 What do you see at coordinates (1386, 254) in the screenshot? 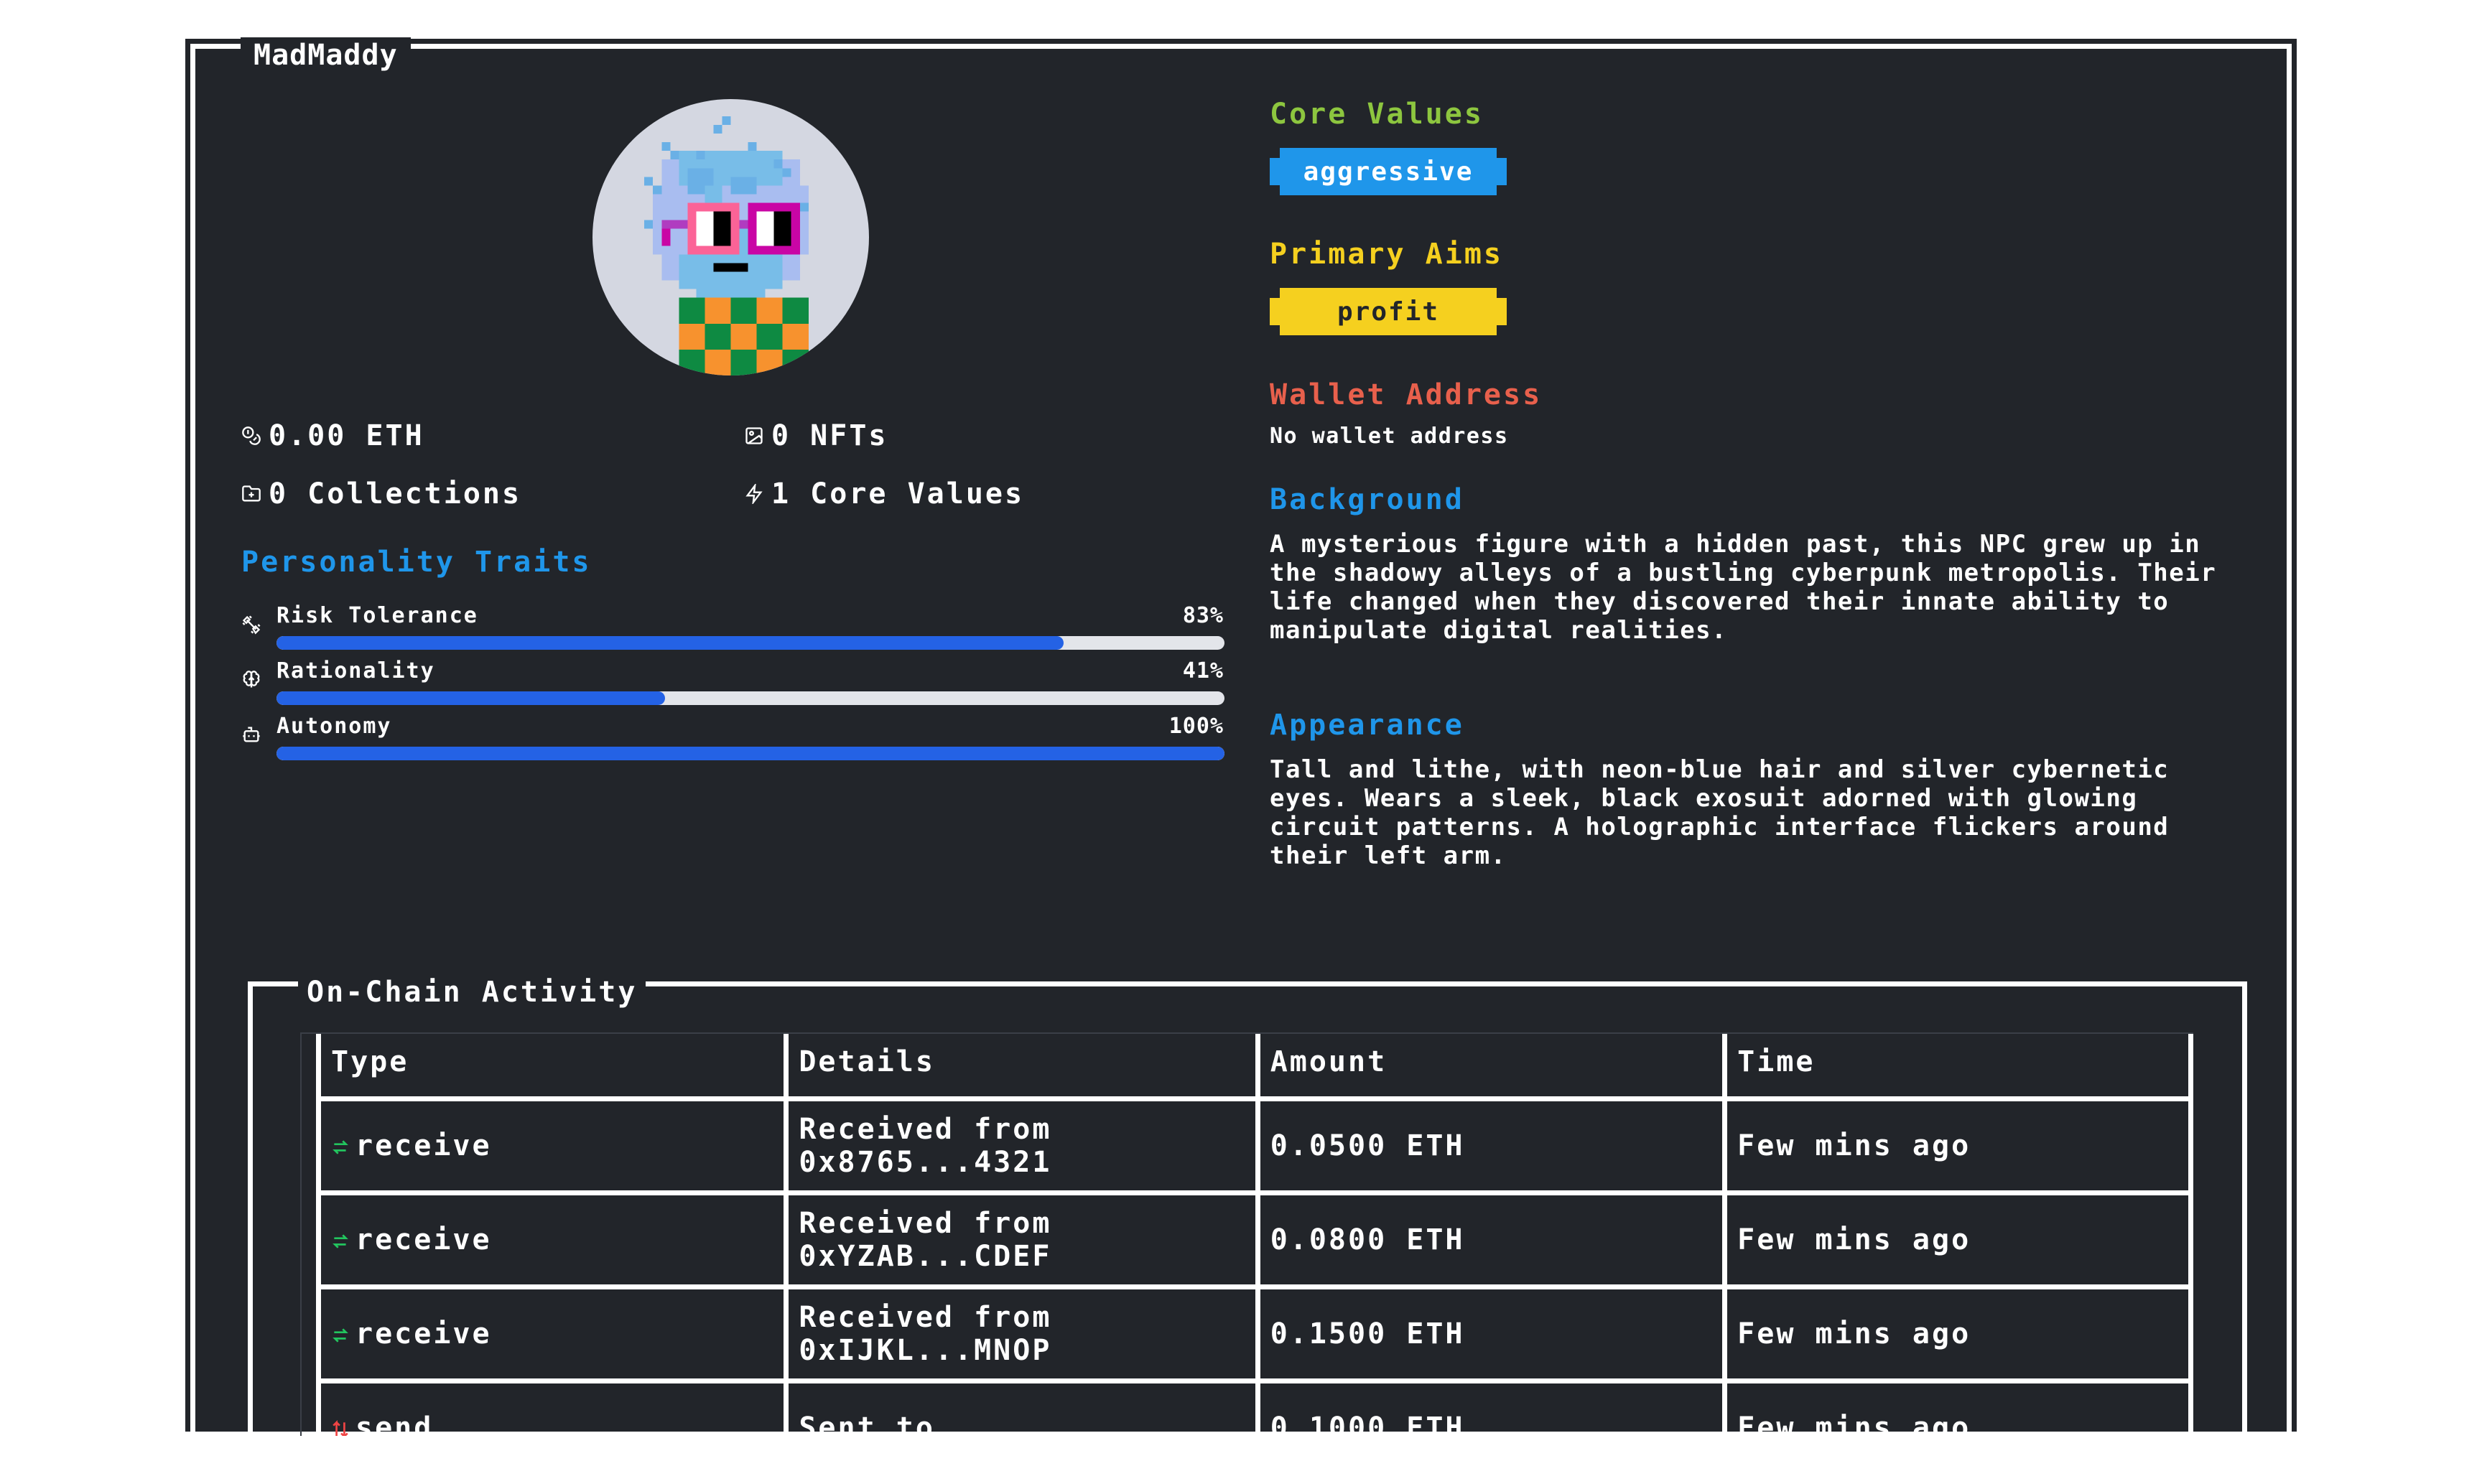
I see `primary-aims-title: Primary Aims` at bounding box center [1386, 254].